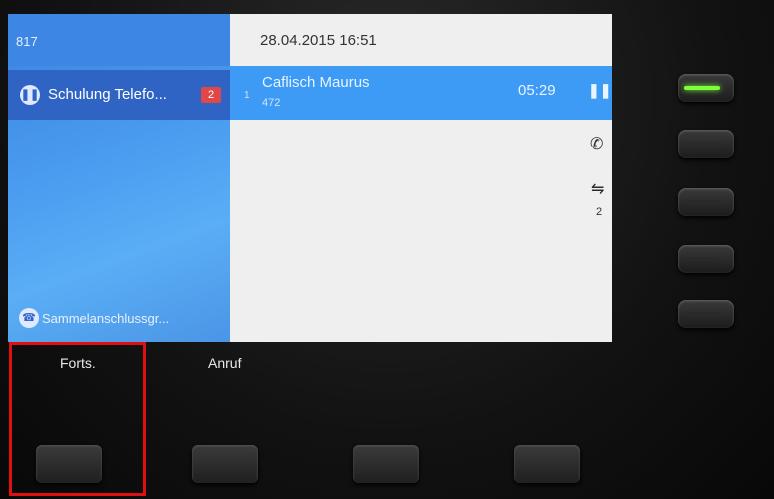 The width and height of the screenshot is (774, 499). Describe the element at coordinates (119, 40) in the screenshot. I see `line-extension-row: 817` at that location.